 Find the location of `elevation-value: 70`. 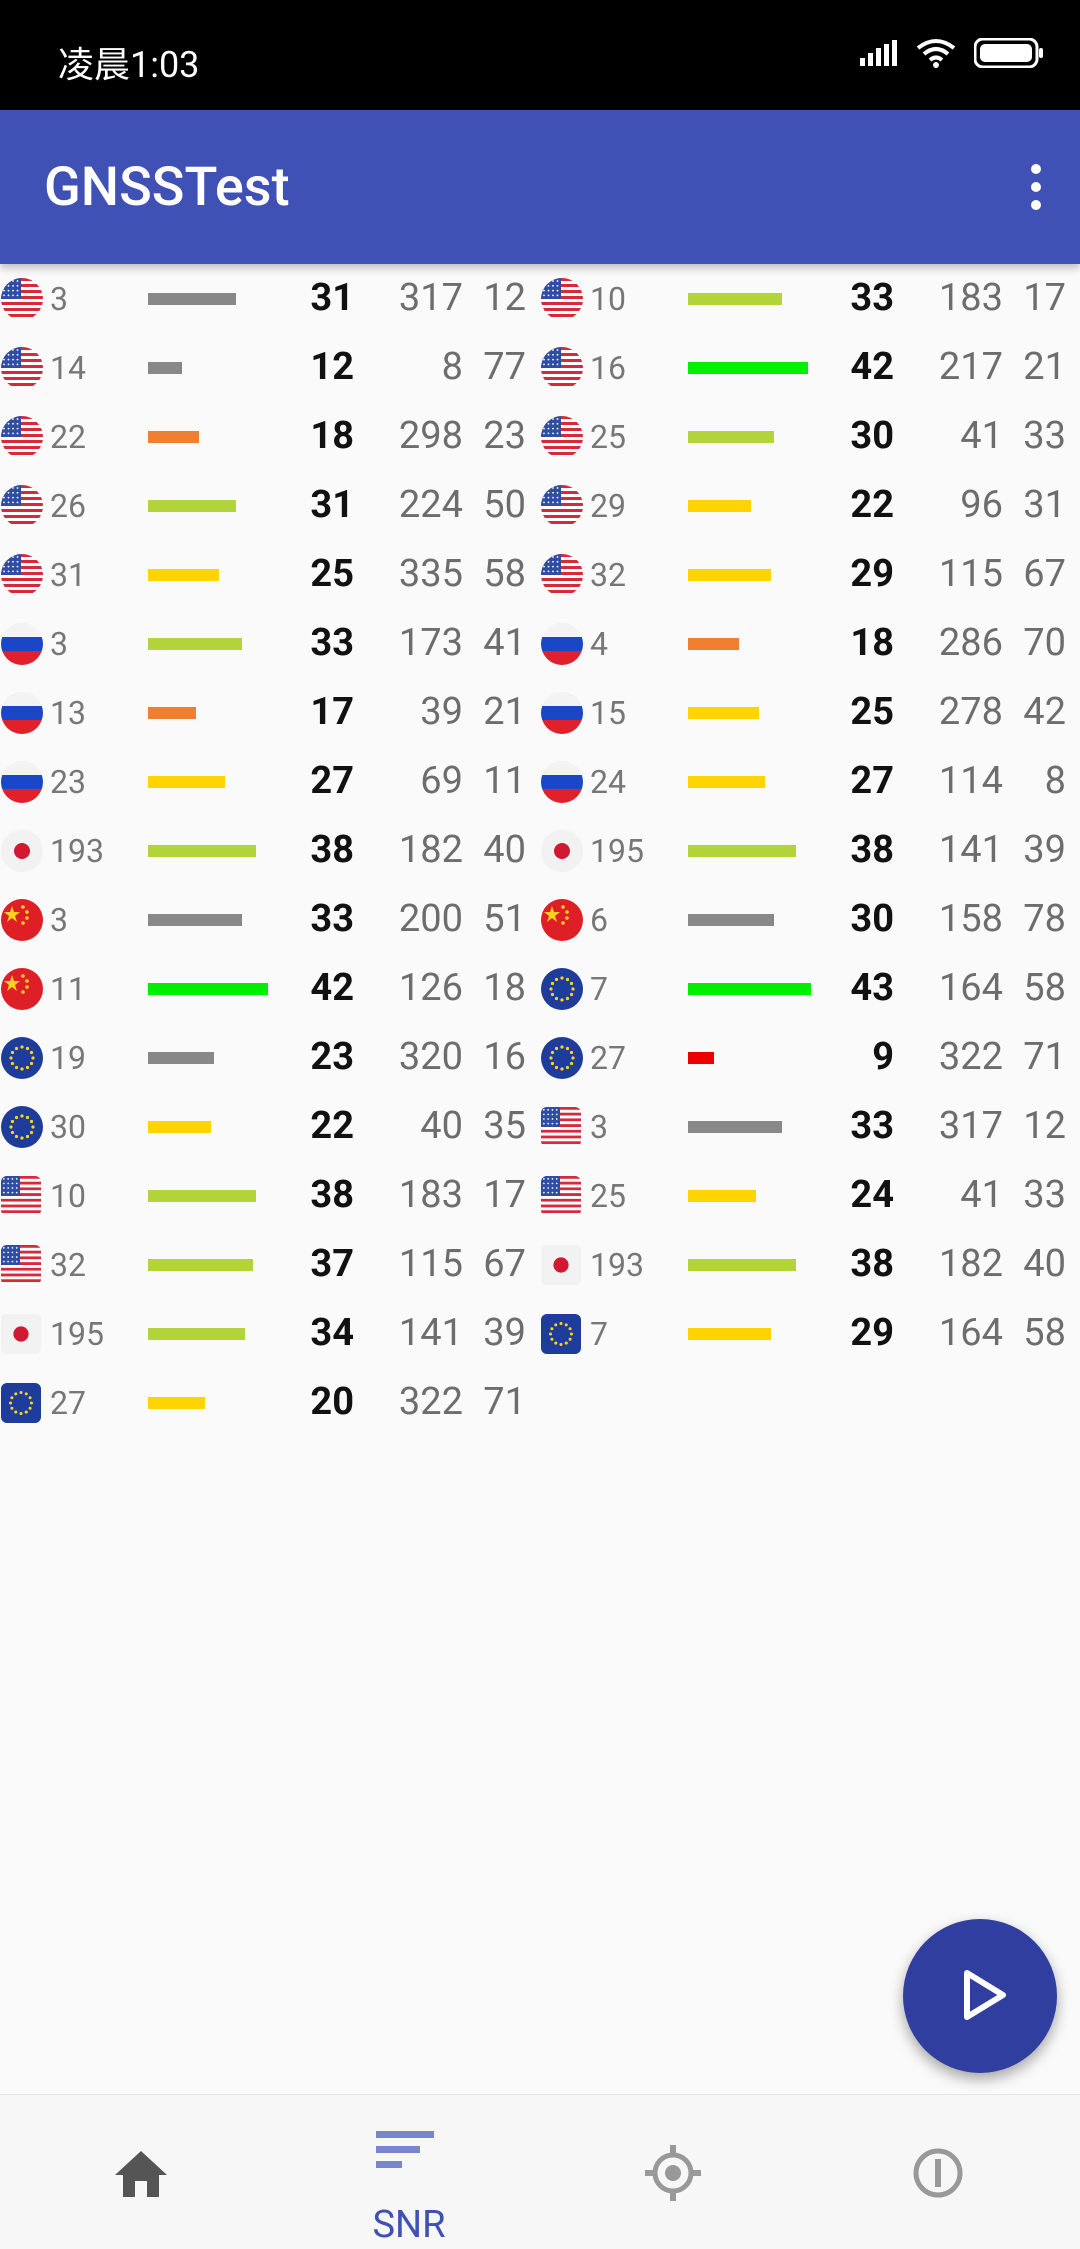

elevation-value: 70 is located at coordinates (1044, 643).